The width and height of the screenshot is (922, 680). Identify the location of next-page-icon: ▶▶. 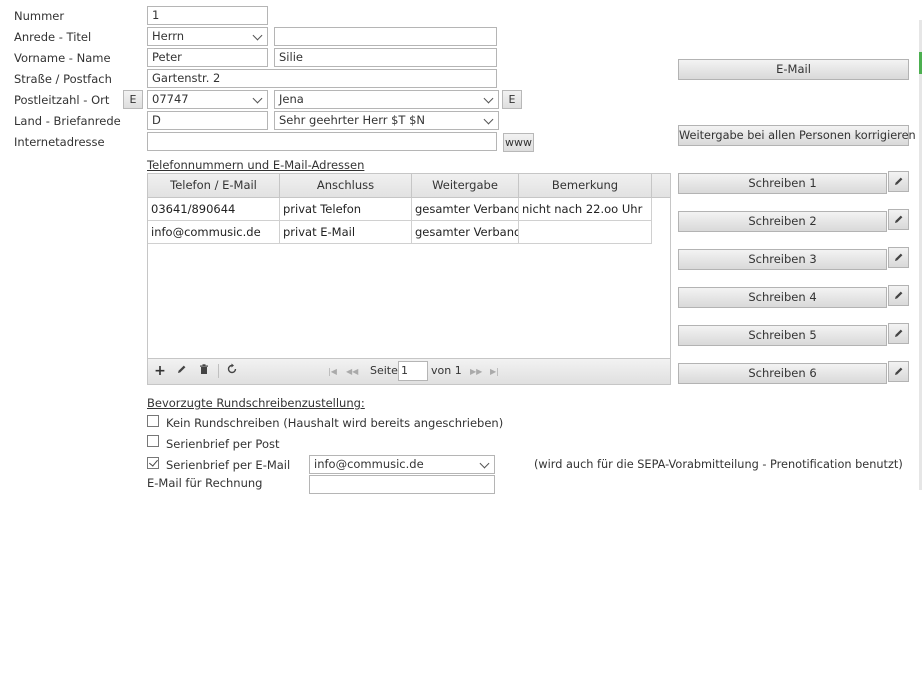
(476, 372).